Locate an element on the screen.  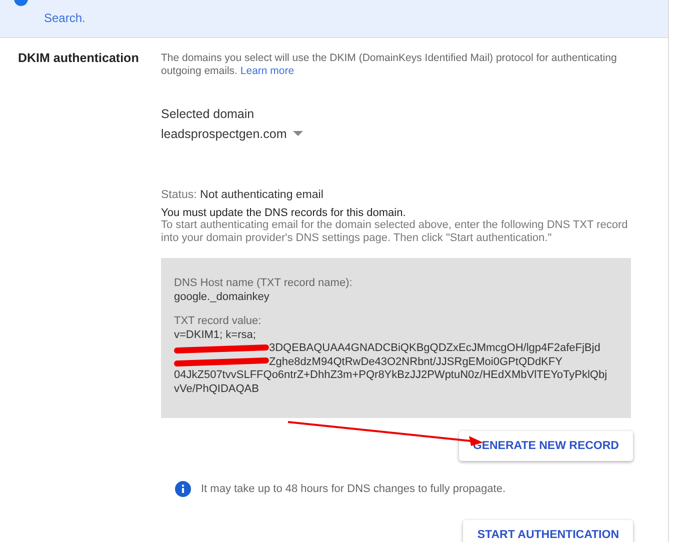
record-value-label: TXT record value: is located at coordinates (218, 321).